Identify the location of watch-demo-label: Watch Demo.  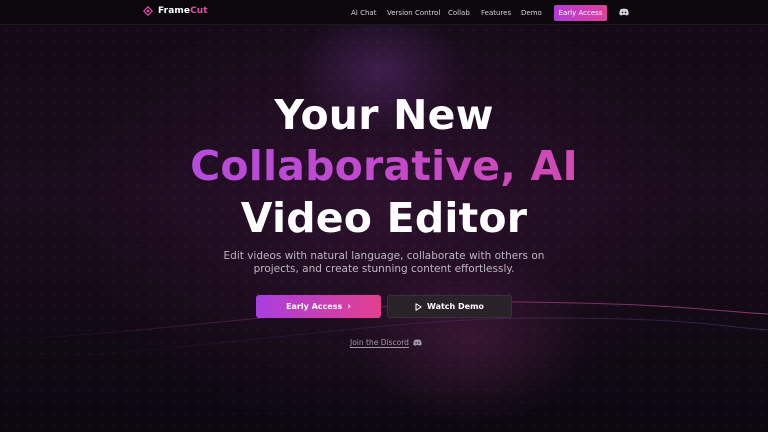
(455, 306).